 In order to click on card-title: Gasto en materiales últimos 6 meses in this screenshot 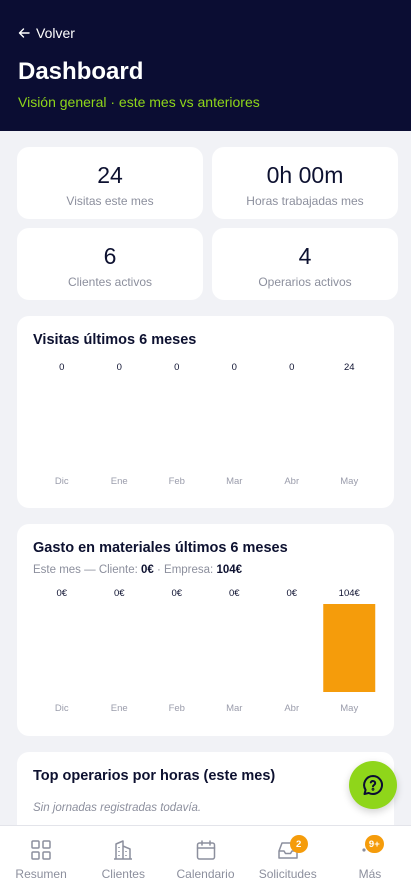, I will do `click(160, 548)`.